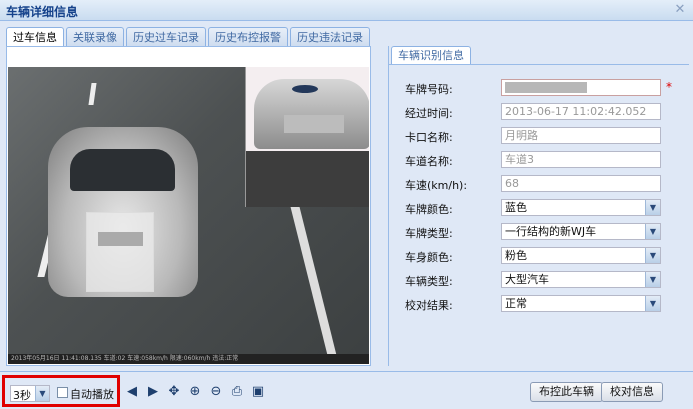 The height and width of the screenshot is (409, 693). Describe the element at coordinates (581, 159) in the screenshot. I see `lane-name-input: 车道3` at that location.